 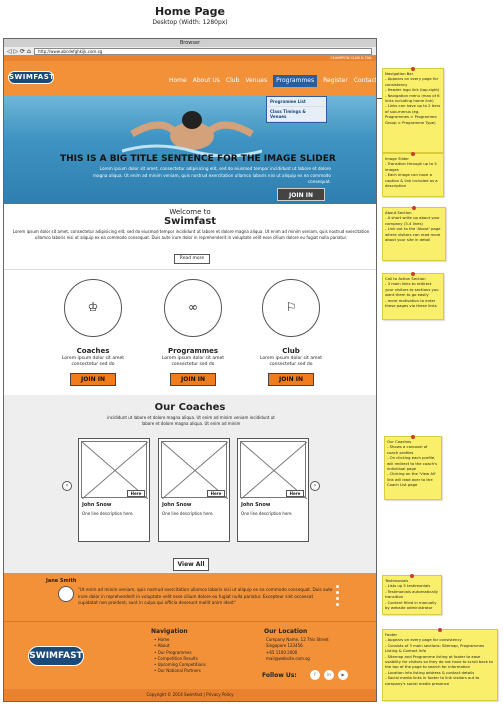 I want to click on club-join-button: JOIN IN, so click(x=291, y=379).